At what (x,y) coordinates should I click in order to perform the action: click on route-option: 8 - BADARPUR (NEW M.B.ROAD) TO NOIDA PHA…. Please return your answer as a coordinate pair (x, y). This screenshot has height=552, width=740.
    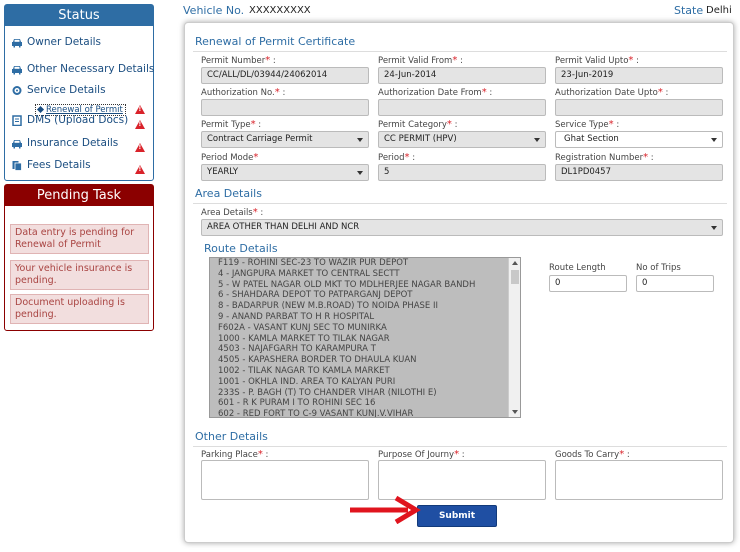
    Looking at the image, I should click on (369, 306).